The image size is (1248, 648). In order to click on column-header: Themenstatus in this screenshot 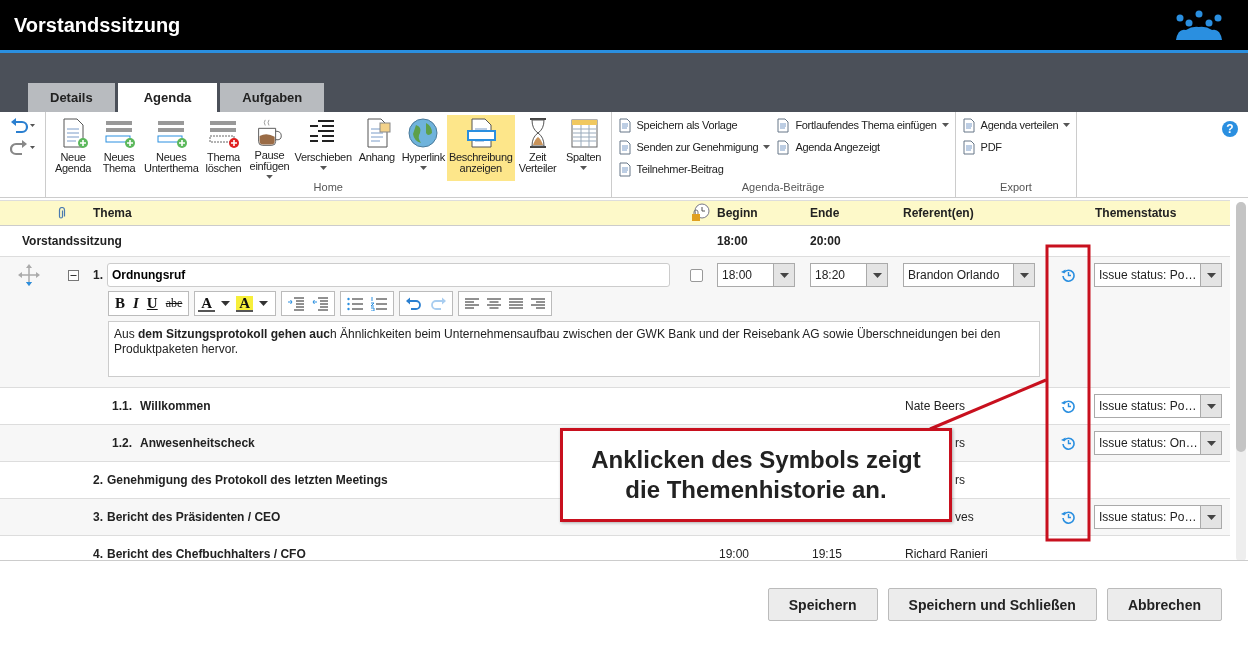, I will do `click(1136, 213)`.